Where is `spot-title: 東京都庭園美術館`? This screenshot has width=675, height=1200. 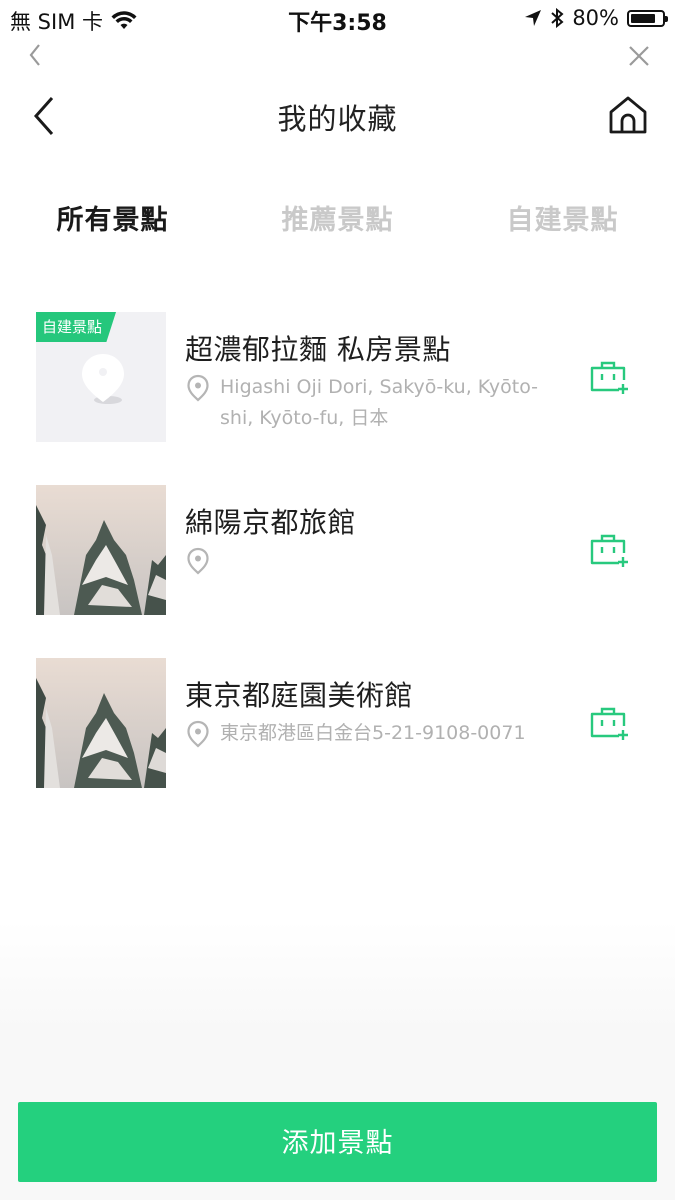
spot-title: 東京都庭園美術館 is located at coordinates (299, 695).